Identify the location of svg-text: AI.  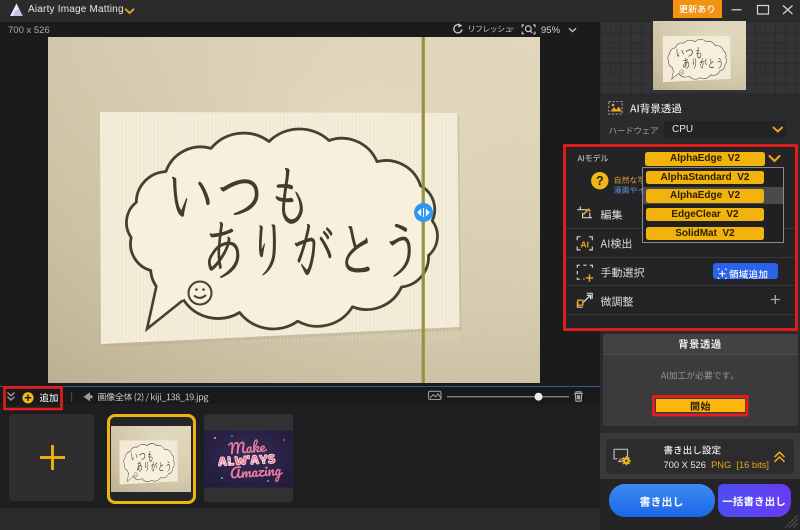
(585, 244).